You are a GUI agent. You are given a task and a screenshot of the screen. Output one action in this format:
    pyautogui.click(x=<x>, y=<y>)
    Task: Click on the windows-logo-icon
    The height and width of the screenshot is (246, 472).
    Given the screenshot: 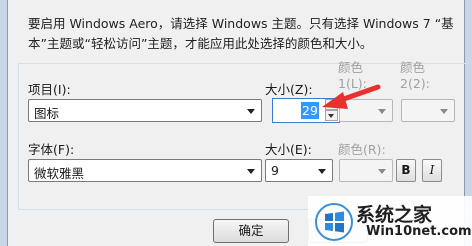 What is the action you would take?
    pyautogui.click(x=334, y=222)
    